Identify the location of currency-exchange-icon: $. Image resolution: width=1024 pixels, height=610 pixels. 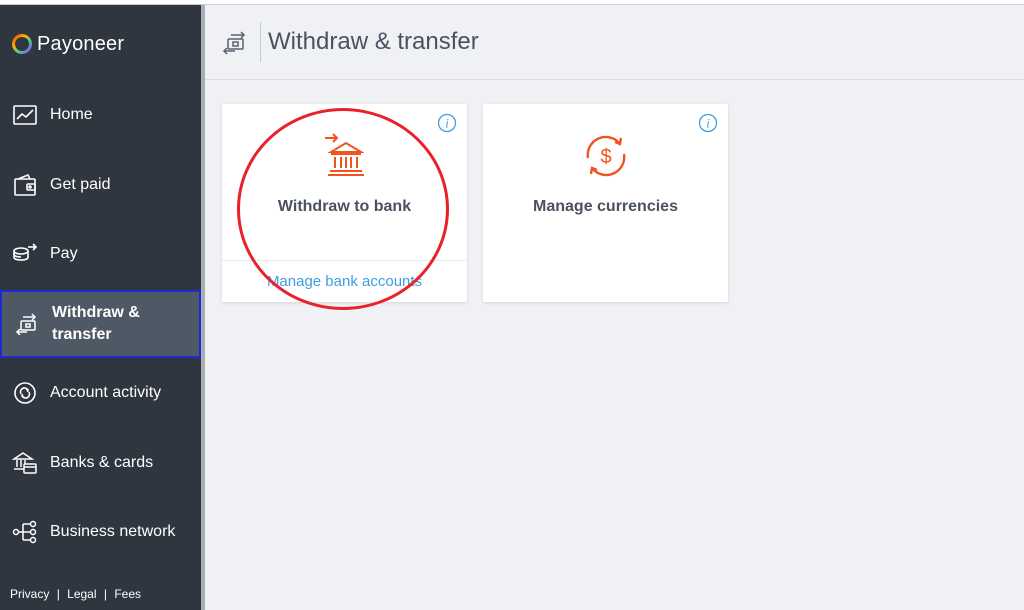
(606, 156).